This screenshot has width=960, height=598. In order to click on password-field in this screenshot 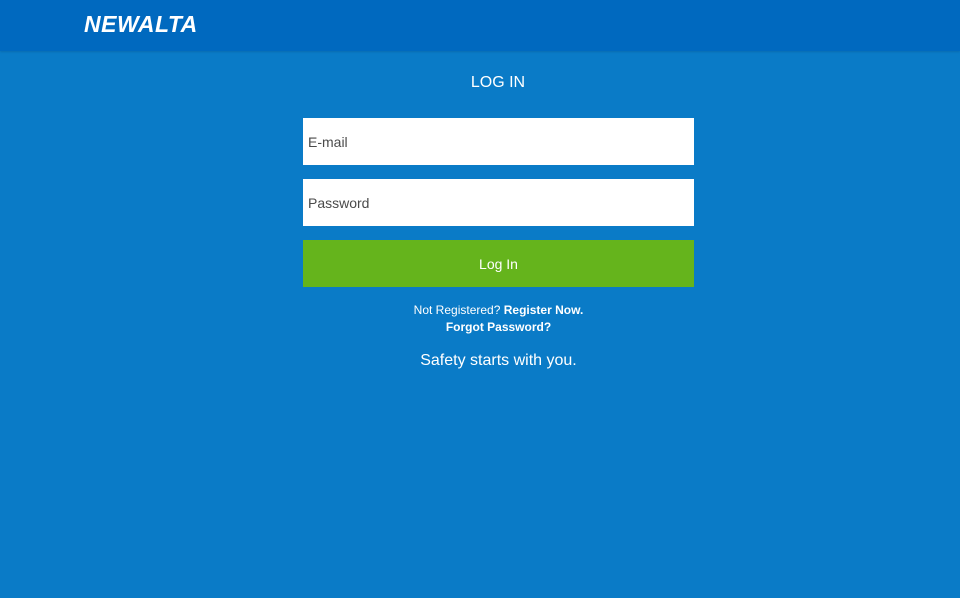, I will do `click(498, 202)`.